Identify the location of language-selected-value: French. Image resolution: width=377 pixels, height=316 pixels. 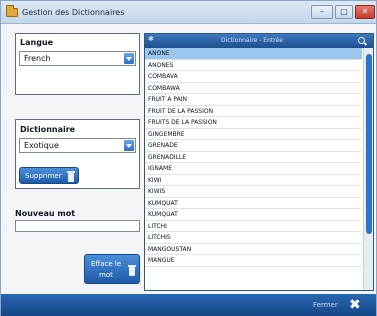
(37, 58).